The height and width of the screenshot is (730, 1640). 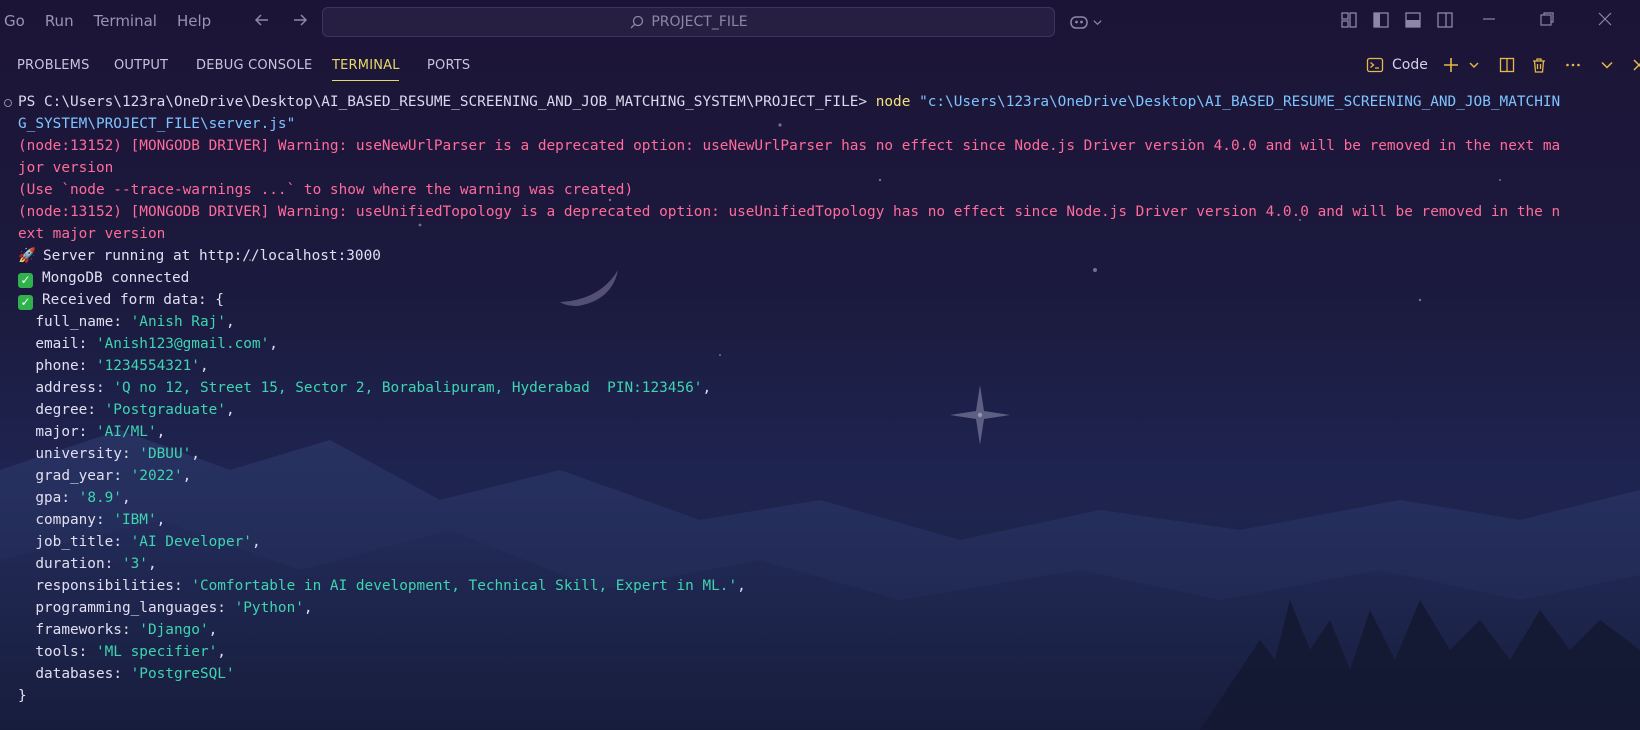 What do you see at coordinates (27, 256) in the screenshot?
I see `rocket-icon: 🚀` at bounding box center [27, 256].